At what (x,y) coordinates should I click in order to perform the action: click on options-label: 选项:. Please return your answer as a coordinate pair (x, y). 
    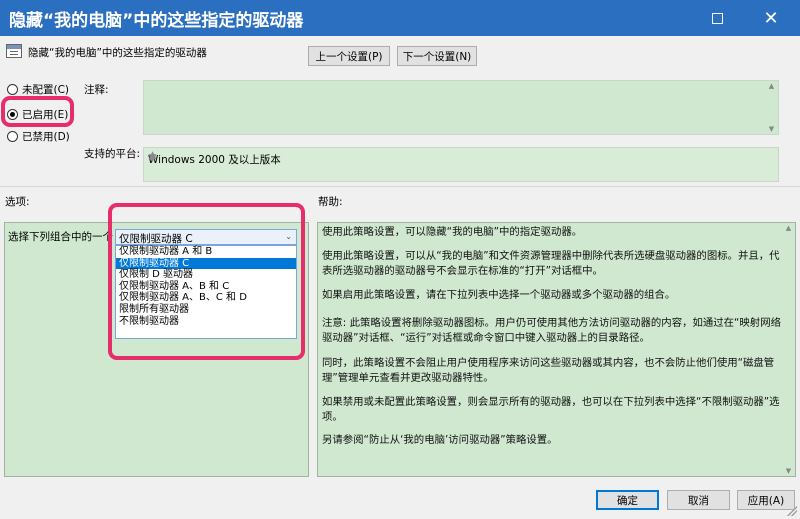
    Looking at the image, I should click on (17, 202).